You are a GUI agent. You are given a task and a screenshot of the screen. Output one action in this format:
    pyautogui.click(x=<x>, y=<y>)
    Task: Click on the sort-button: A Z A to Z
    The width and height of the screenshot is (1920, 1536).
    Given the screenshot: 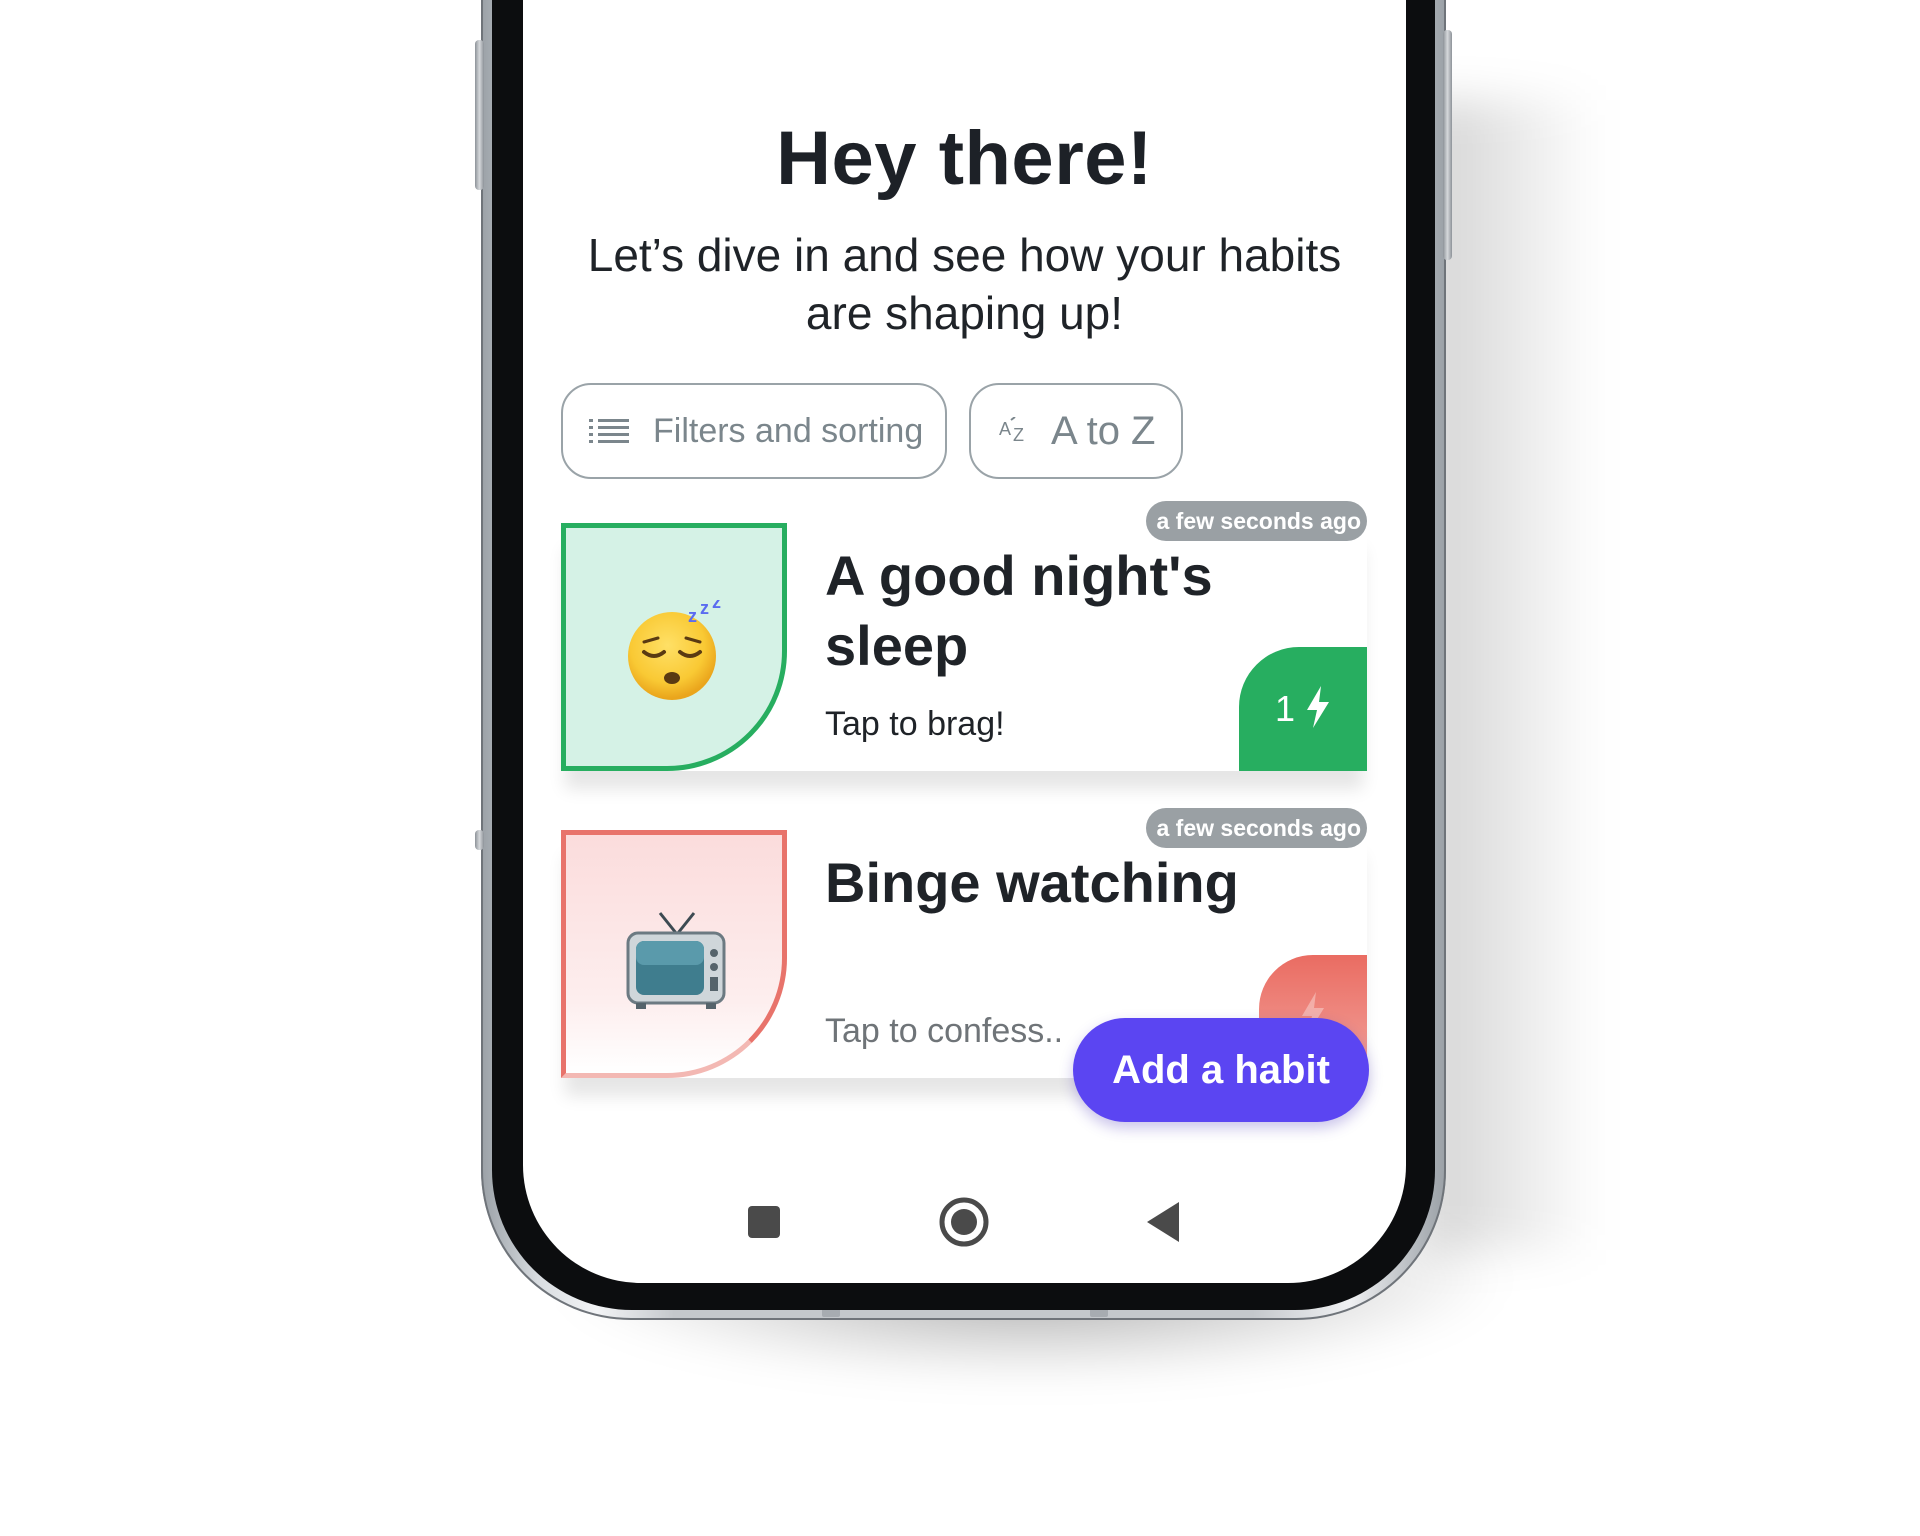 What is the action you would take?
    pyautogui.click(x=1076, y=431)
    